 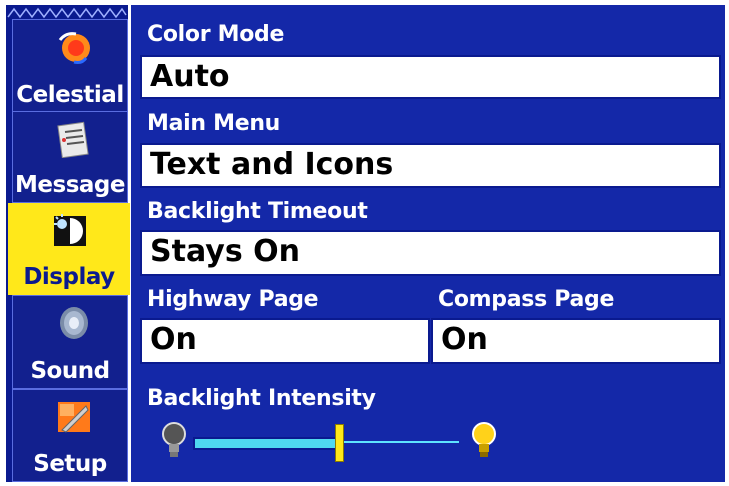 I want to click on tab-celestial-label: Celestial, so click(x=70, y=95).